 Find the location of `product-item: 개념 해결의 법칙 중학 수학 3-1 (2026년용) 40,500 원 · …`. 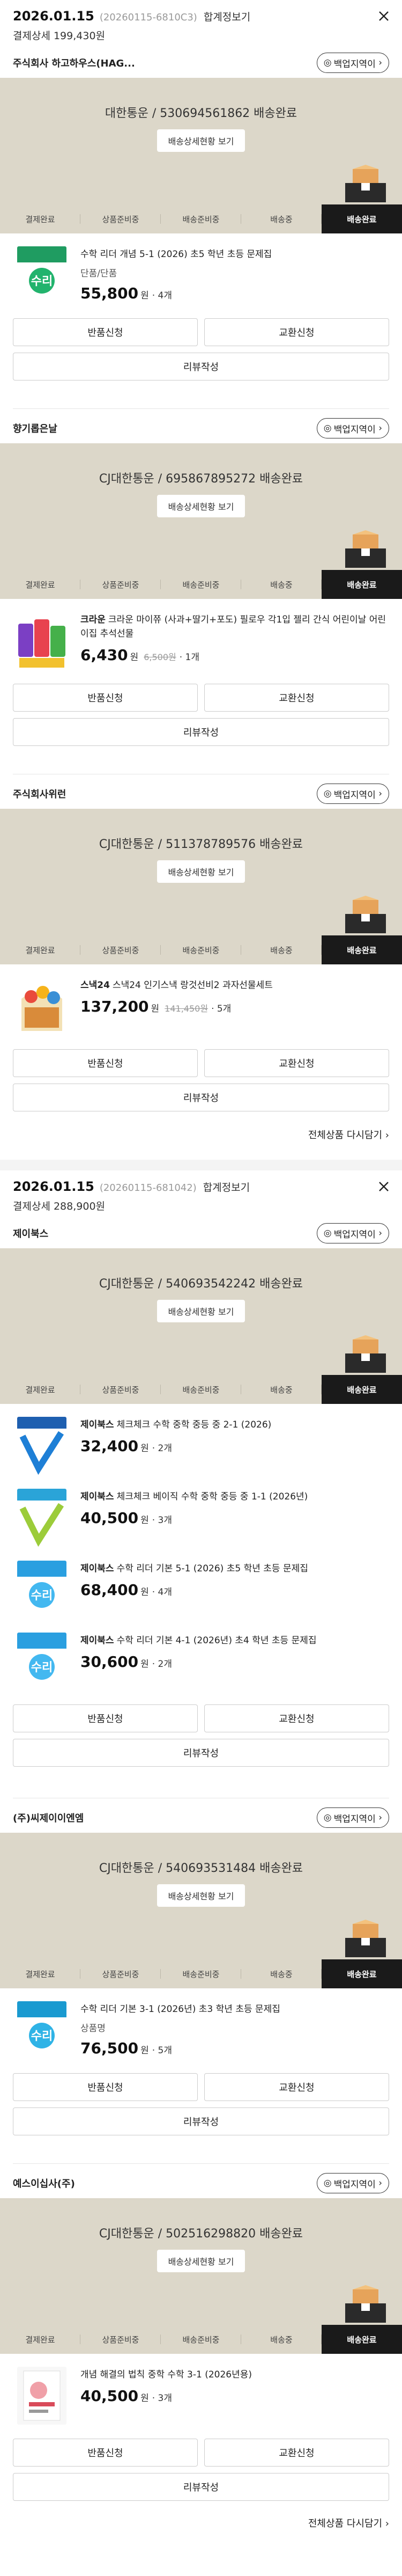

product-item: 개념 해결의 법칙 중학 수학 3-1 (2026년용) 40,500 원 · … is located at coordinates (201, 2392).